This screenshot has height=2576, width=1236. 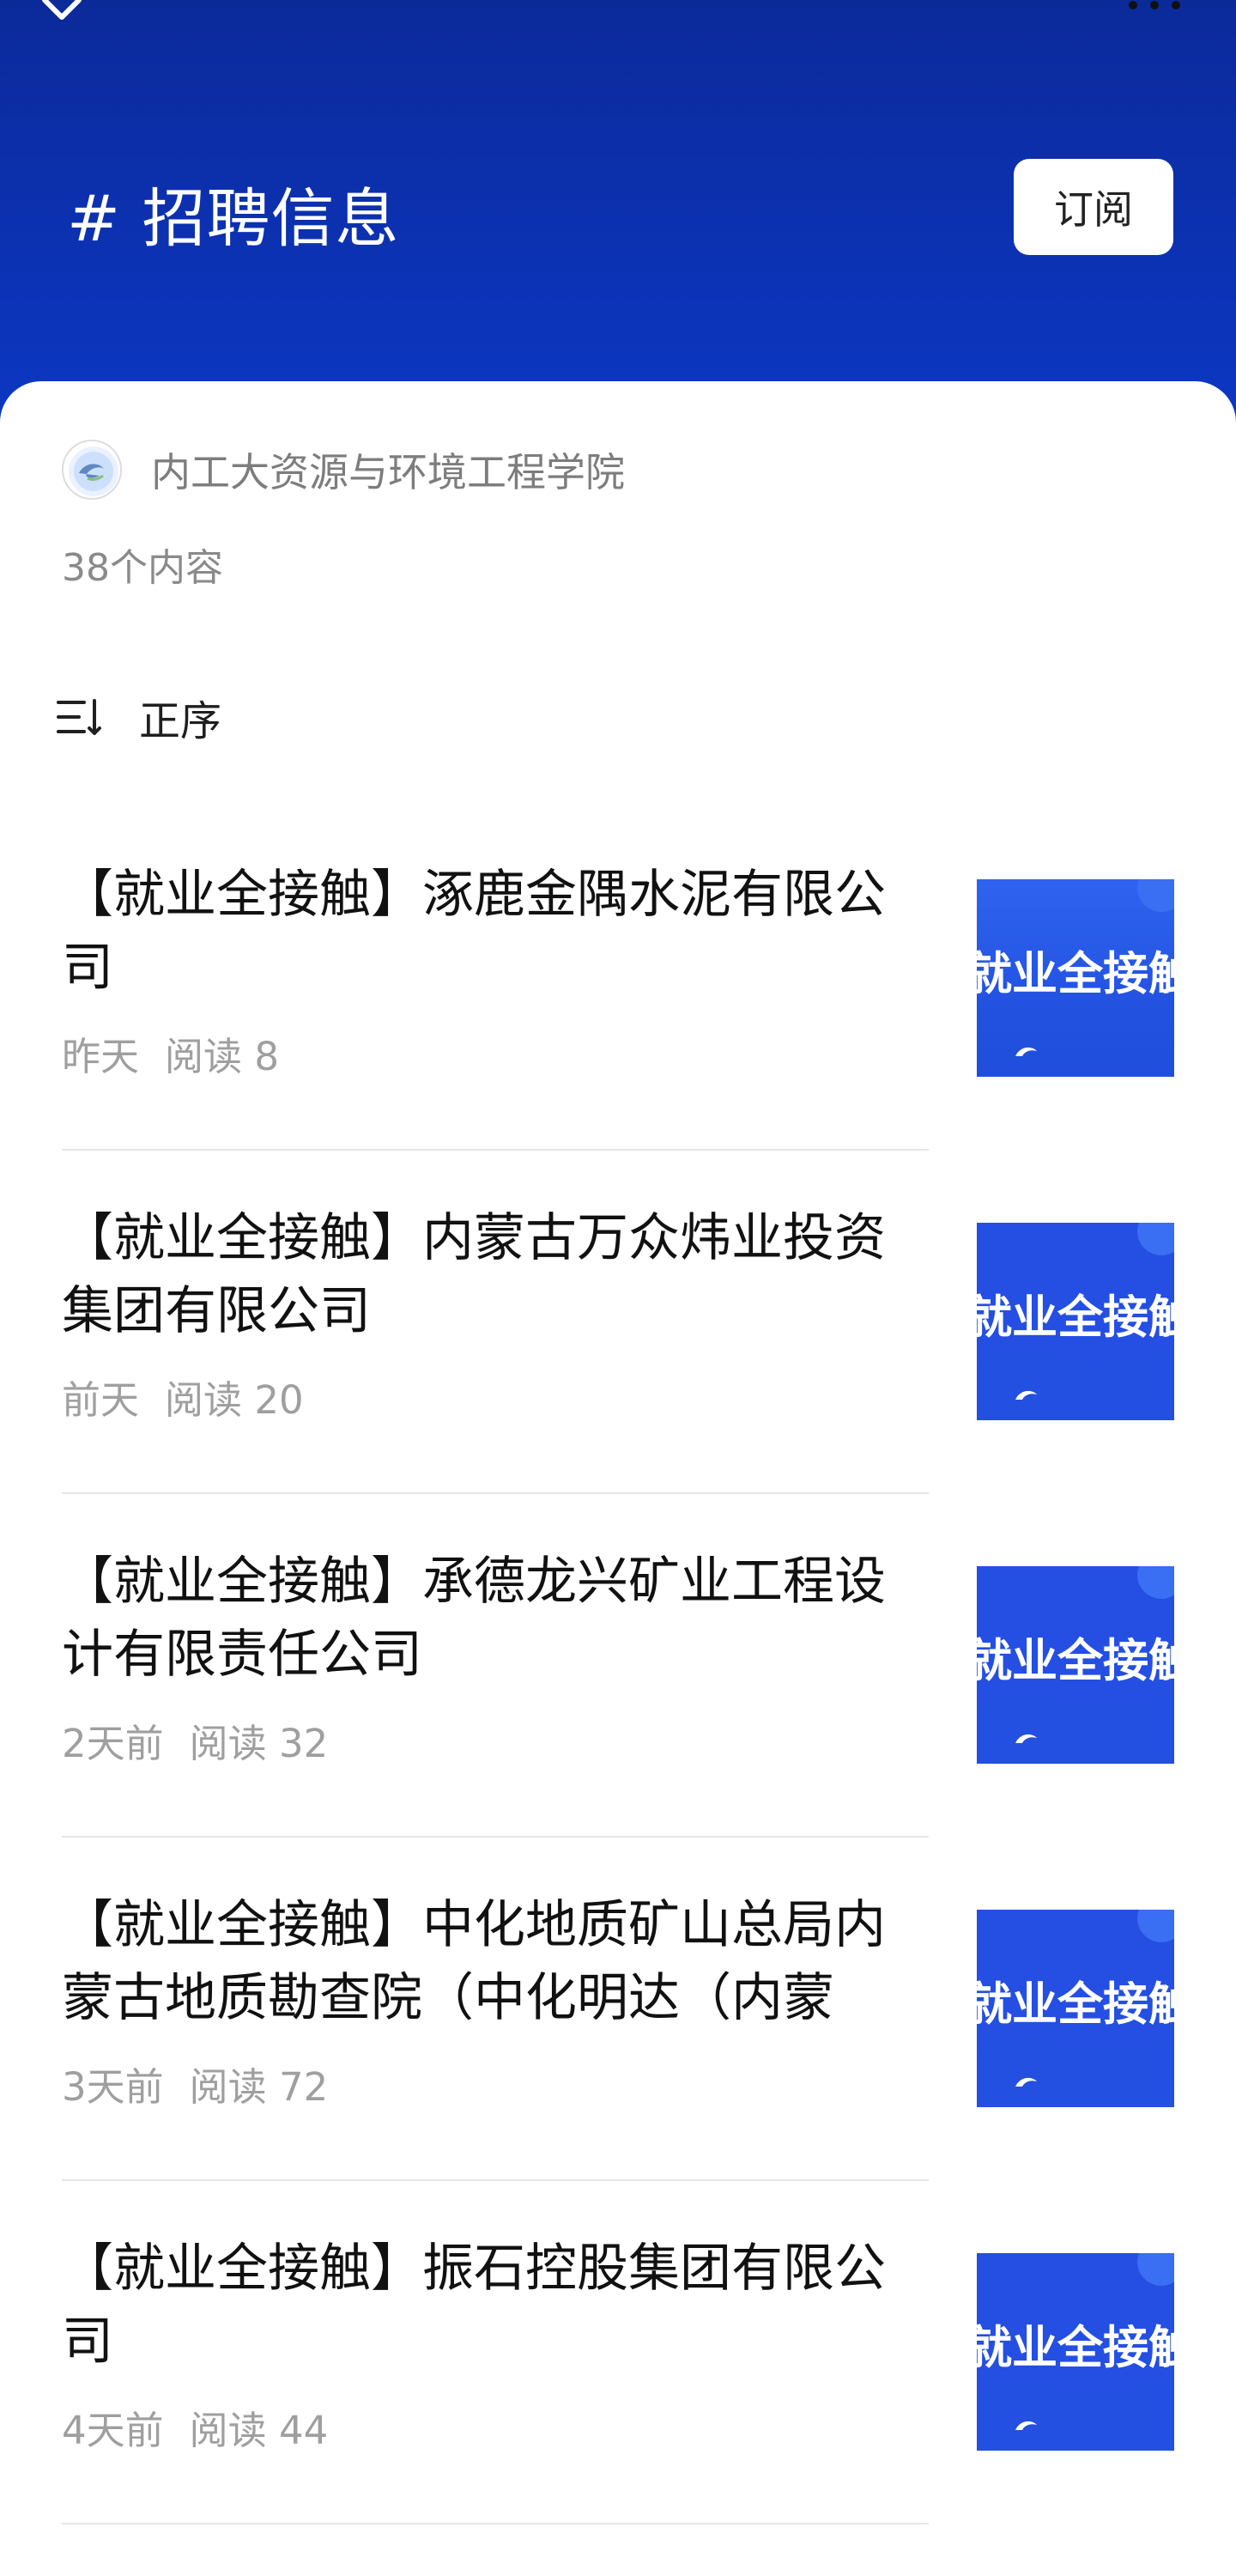 I want to click on article-reads: 阅读 8, so click(x=222, y=1056).